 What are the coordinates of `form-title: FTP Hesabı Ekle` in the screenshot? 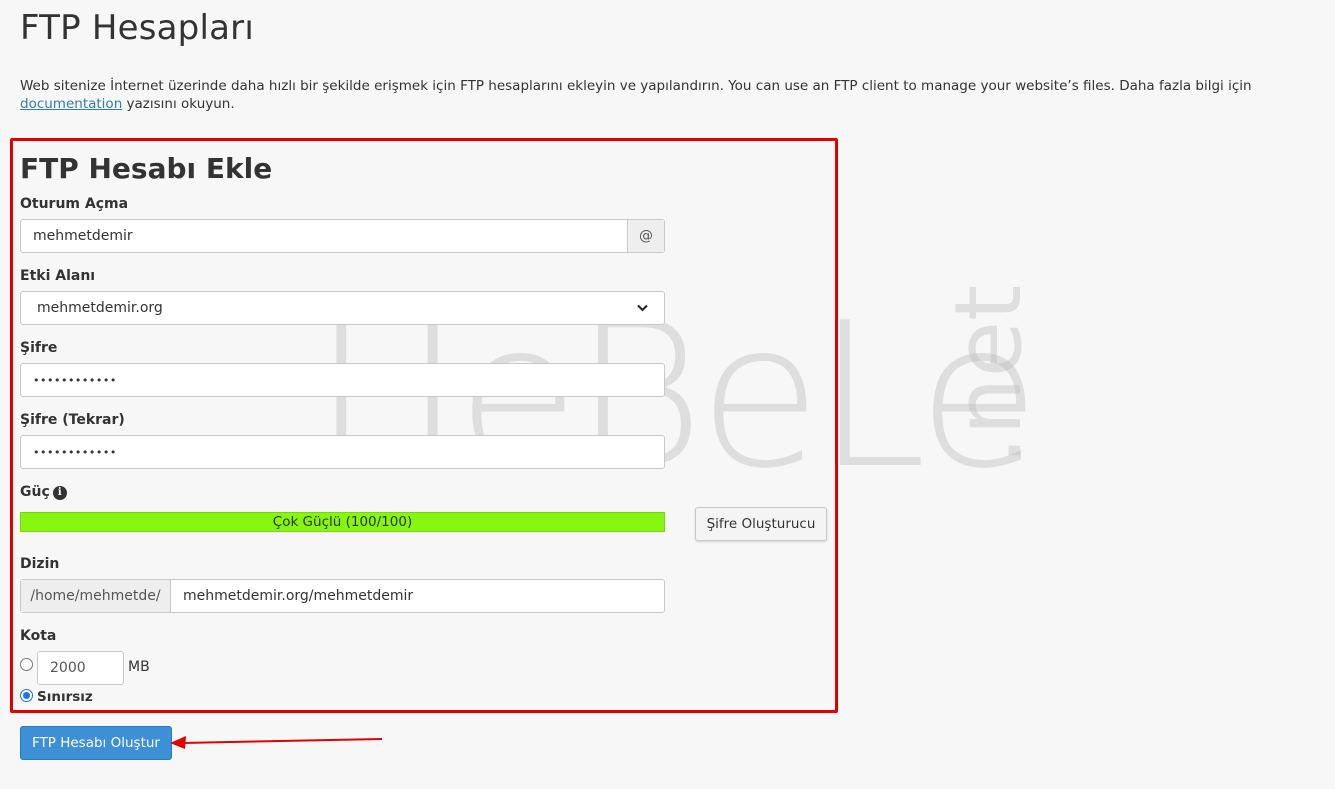 It's located at (146, 168).